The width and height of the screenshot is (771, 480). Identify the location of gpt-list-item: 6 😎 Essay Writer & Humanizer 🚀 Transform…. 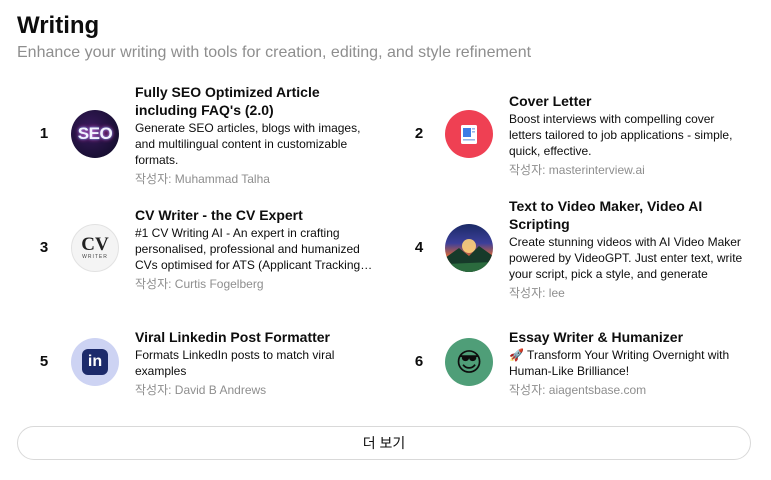
(588, 373).